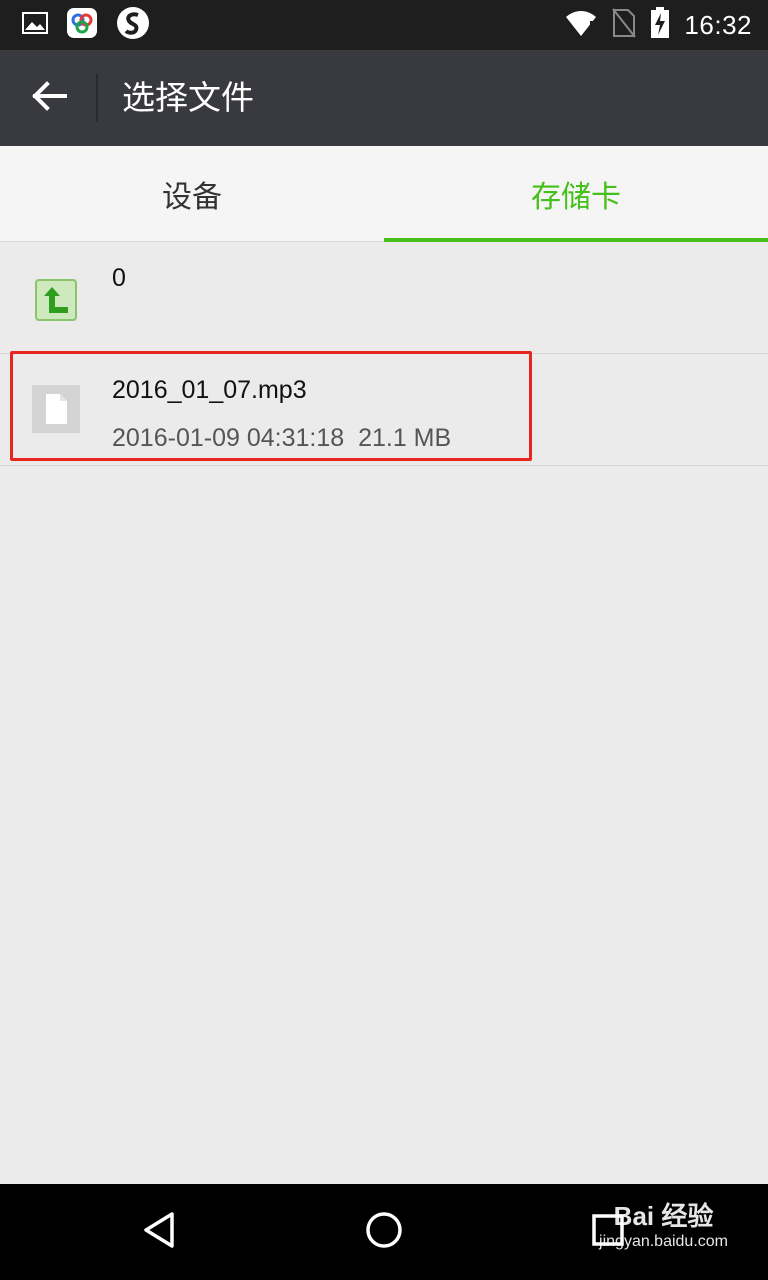  I want to click on battery-charging-icon, so click(660, 25).